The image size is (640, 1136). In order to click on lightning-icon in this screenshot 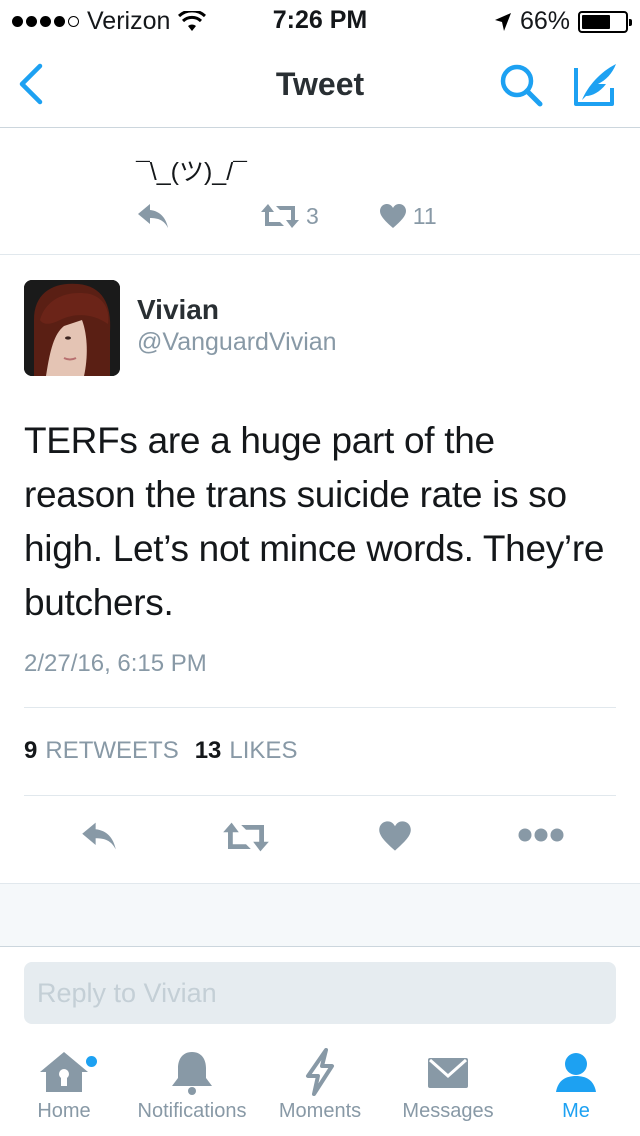, I will do `click(320, 1072)`.